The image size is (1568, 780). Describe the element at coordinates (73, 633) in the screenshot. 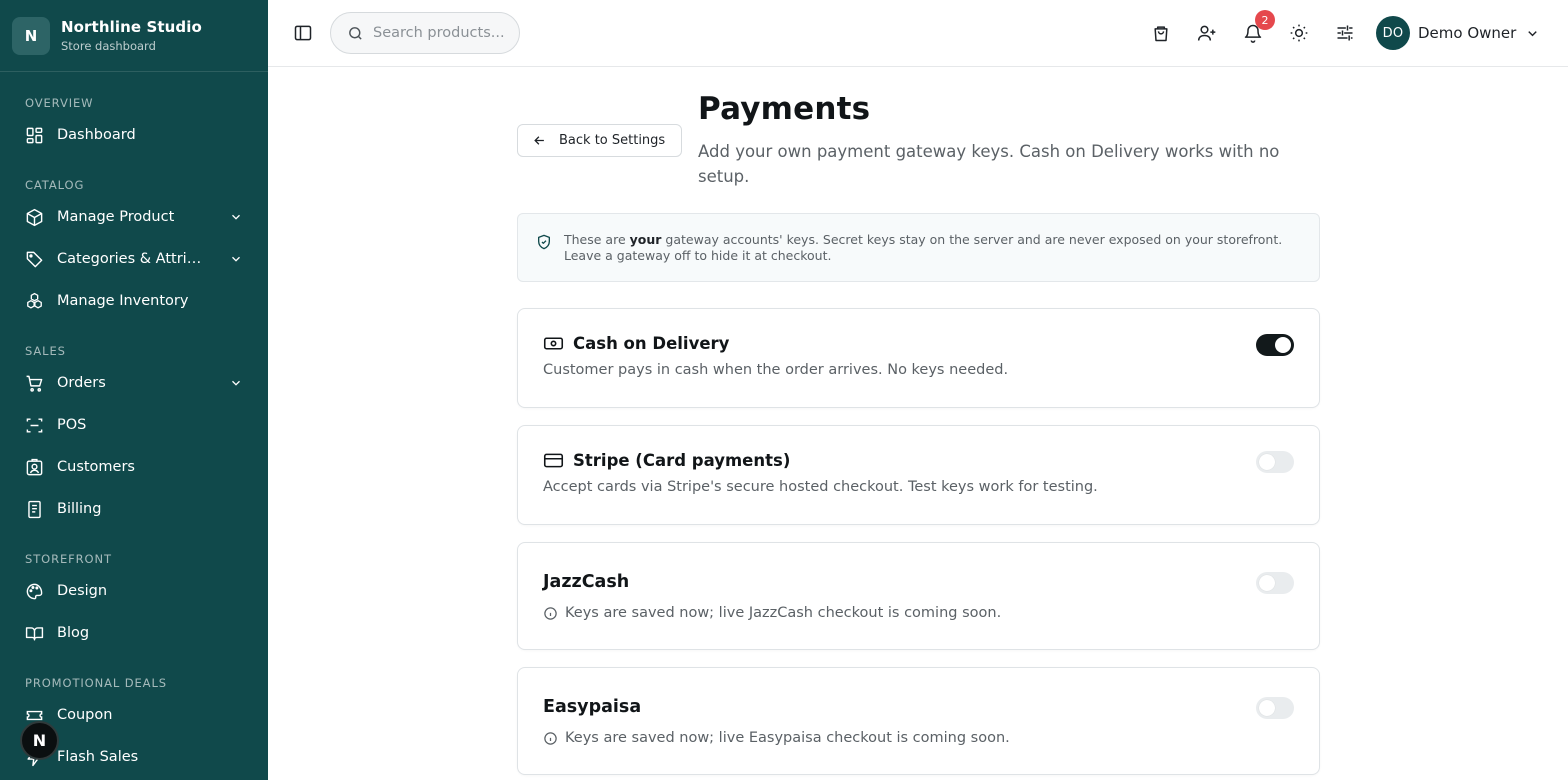

I see `sidebar-item-label: Blog` at that location.